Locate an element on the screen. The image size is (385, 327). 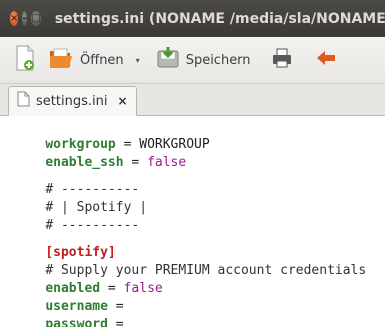
print-button is located at coordinates (282, 60).